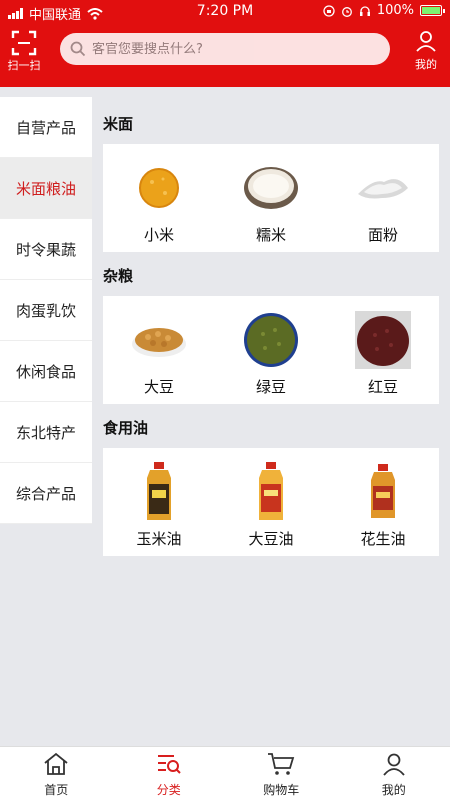 This screenshot has width=450, height=800. I want to click on product-item: 面粉, so click(383, 201).